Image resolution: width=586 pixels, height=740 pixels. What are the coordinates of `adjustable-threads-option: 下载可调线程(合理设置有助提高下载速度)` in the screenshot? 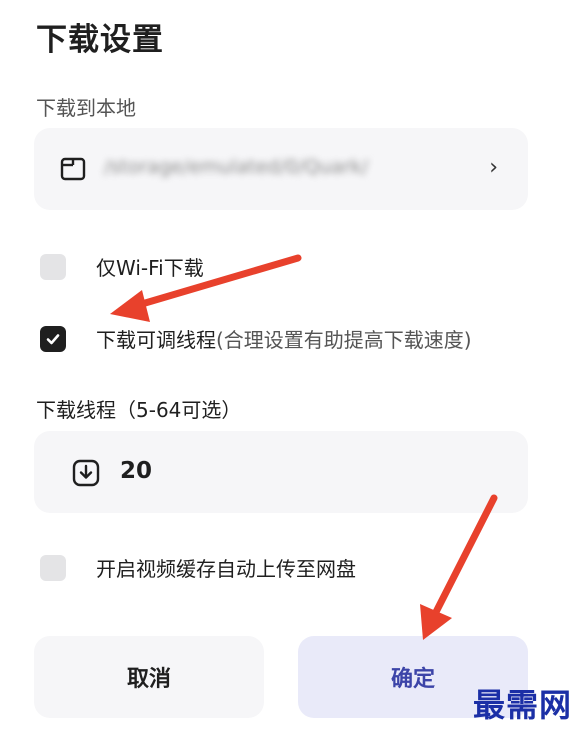 It's located at (256, 338).